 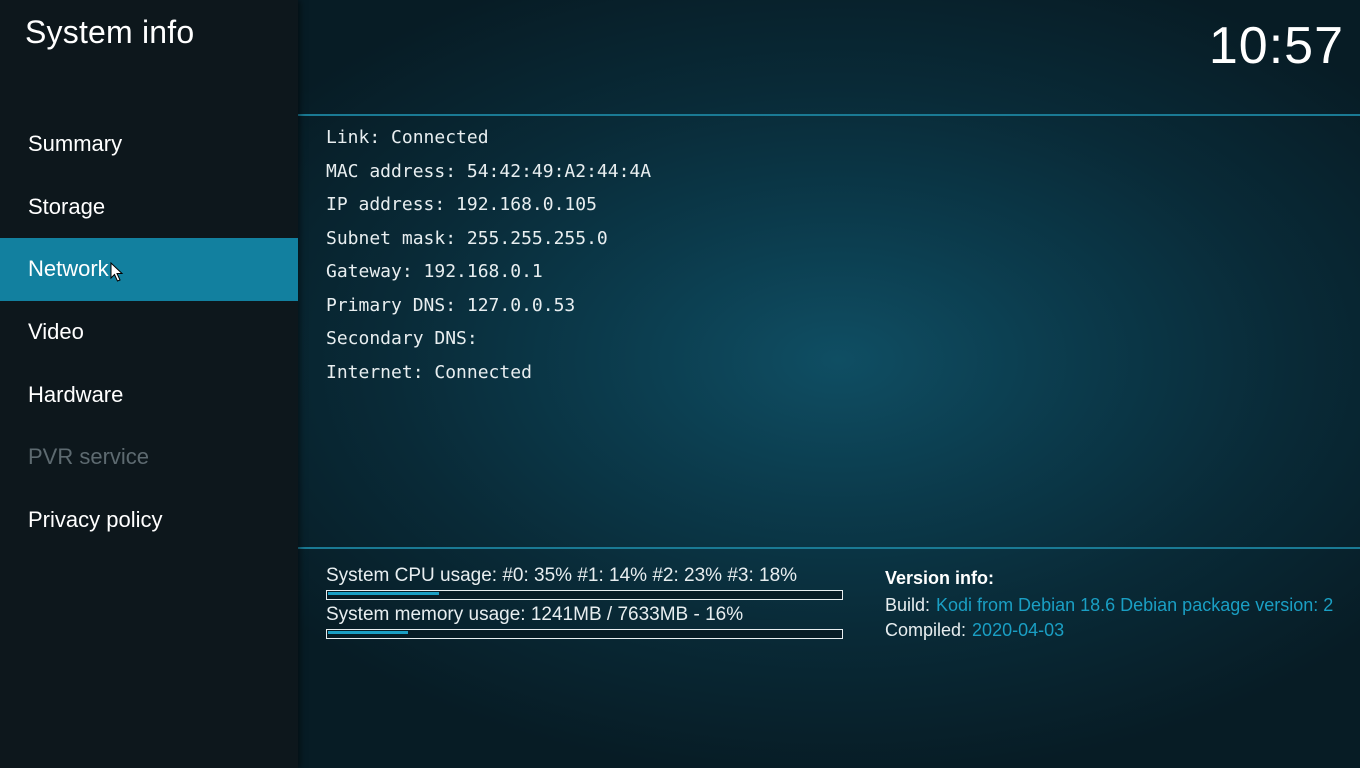 I want to click on page-title: System info, so click(x=110, y=32).